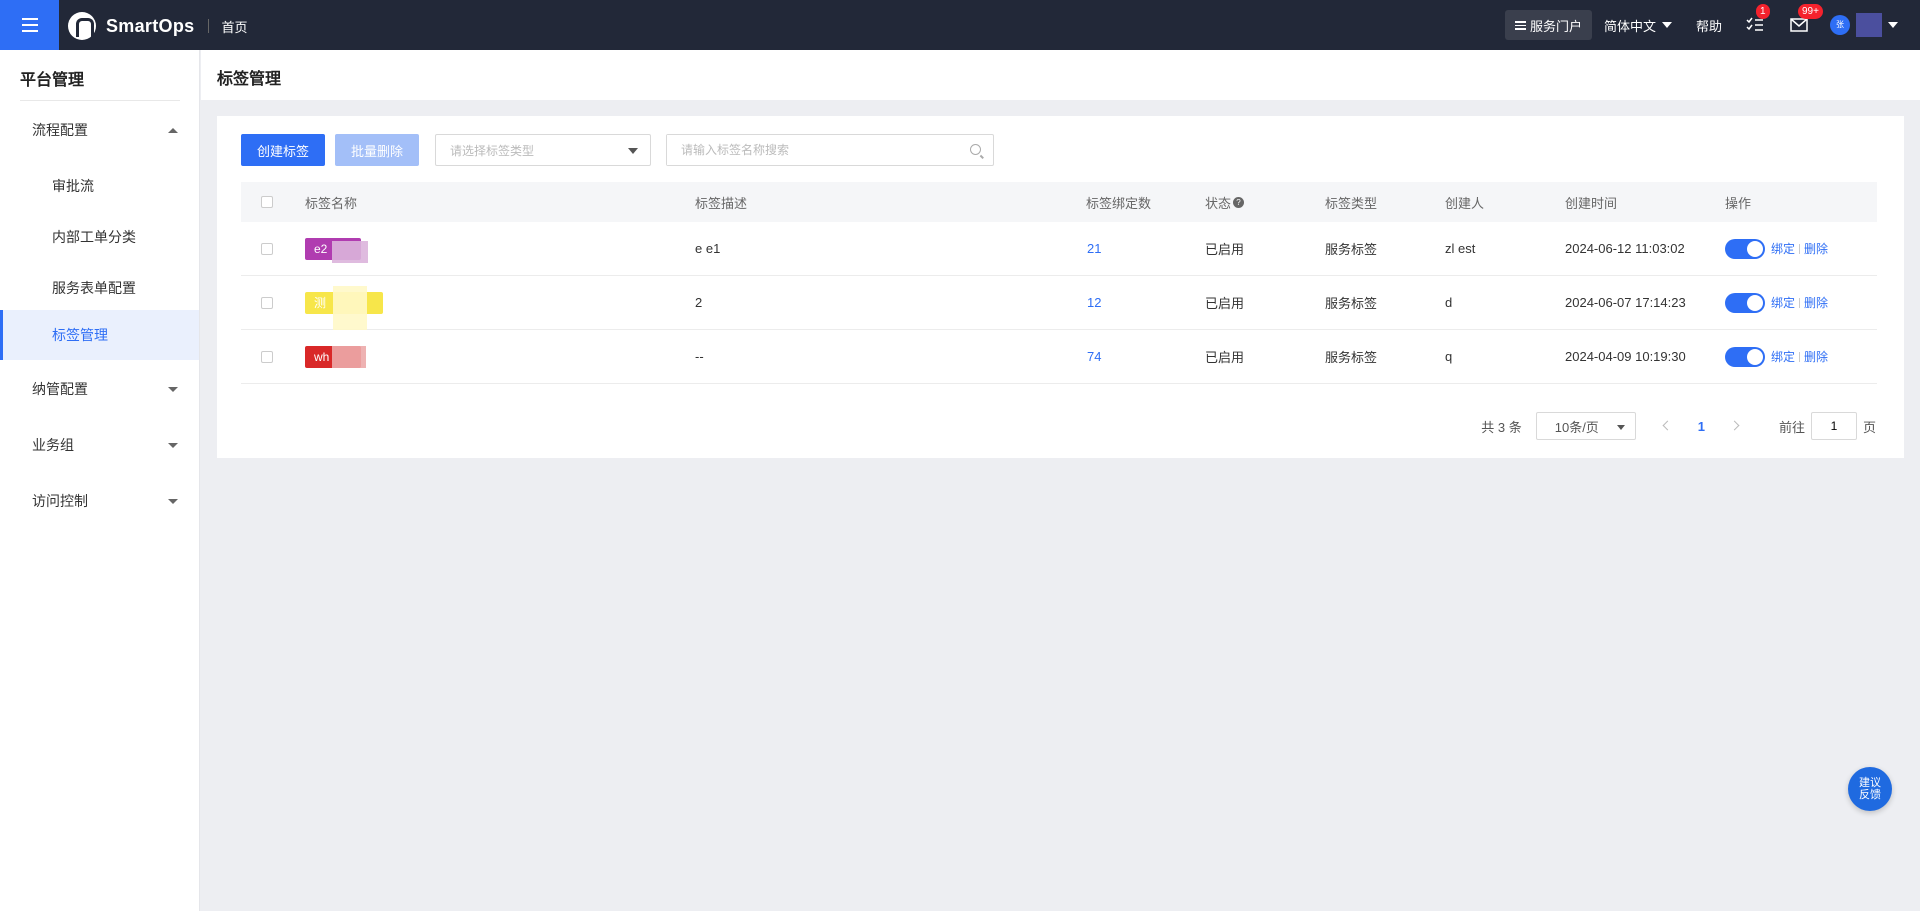 This screenshot has height=911, width=1920. What do you see at coordinates (1625, 248) in the screenshot?
I see `created-time: 2024-06-12 11:03:02` at bounding box center [1625, 248].